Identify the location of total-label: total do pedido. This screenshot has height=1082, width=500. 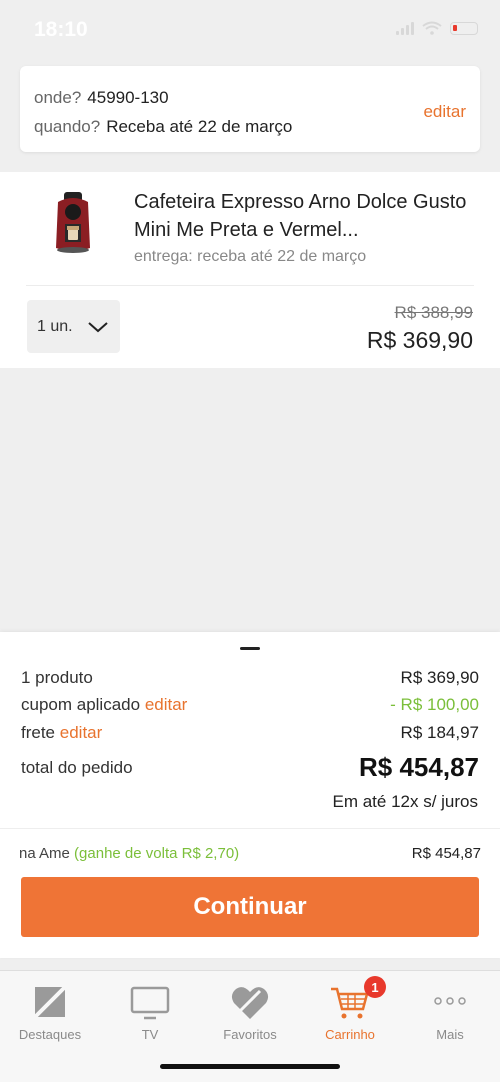
(77, 767).